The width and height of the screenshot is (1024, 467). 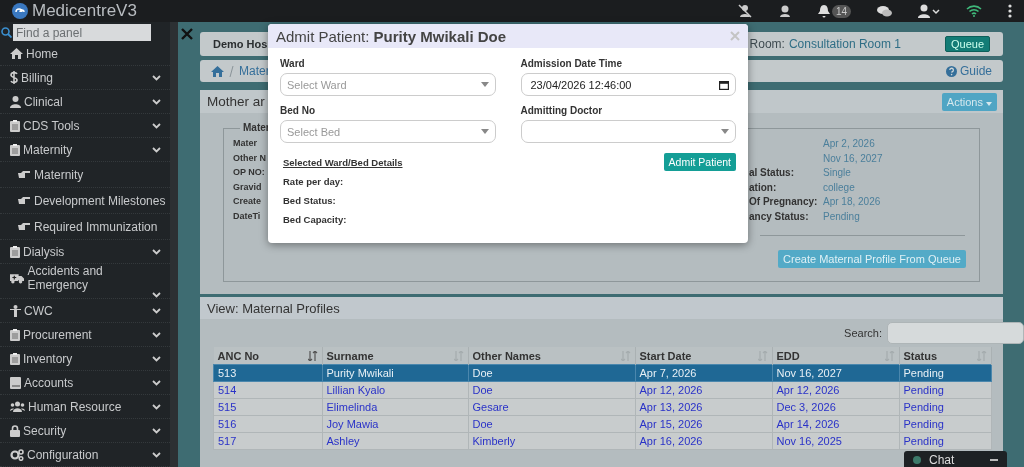 What do you see at coordinates (1010, 11) in the screenshot?
I see `kebab-menu-icon` at bounding box center [1010, 11].